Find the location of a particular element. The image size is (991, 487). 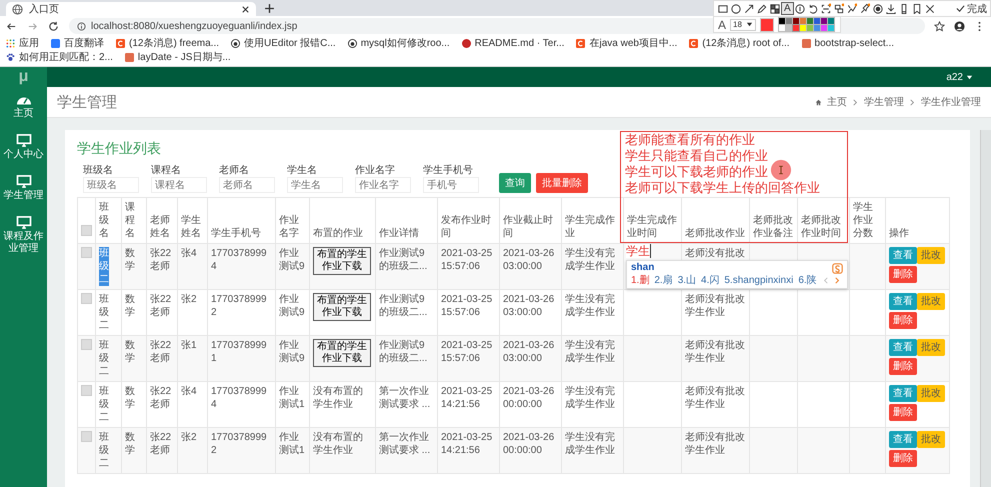

reload-icon is located at coordinates (53, 26).